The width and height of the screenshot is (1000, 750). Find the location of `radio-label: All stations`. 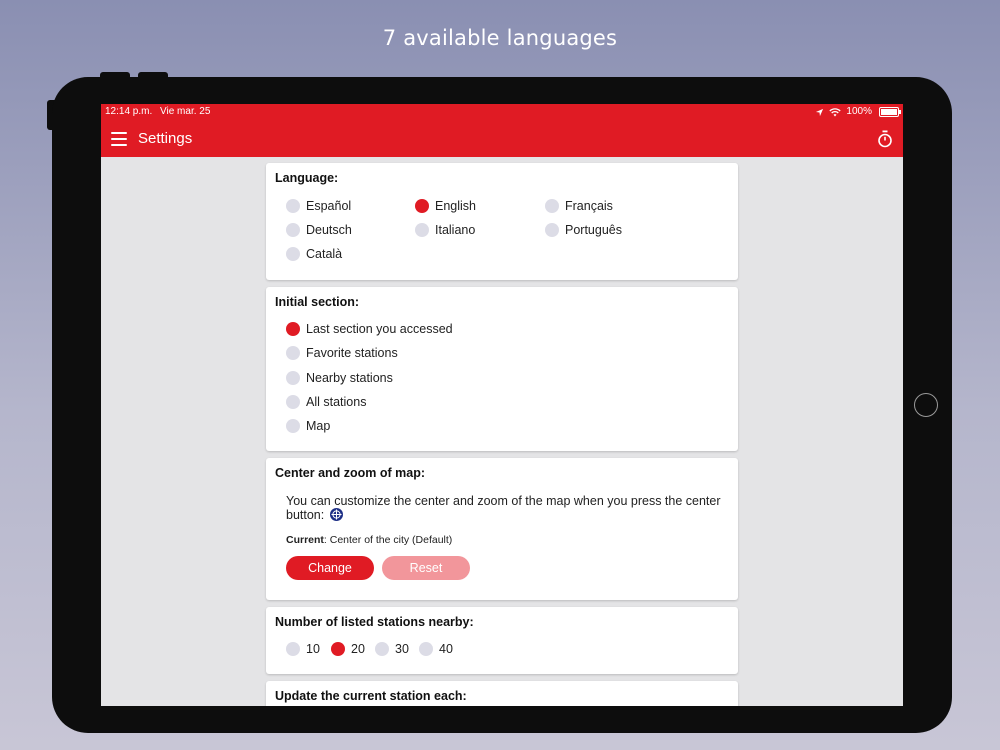

radio-label: All stations is located at coordinates (336, 402).